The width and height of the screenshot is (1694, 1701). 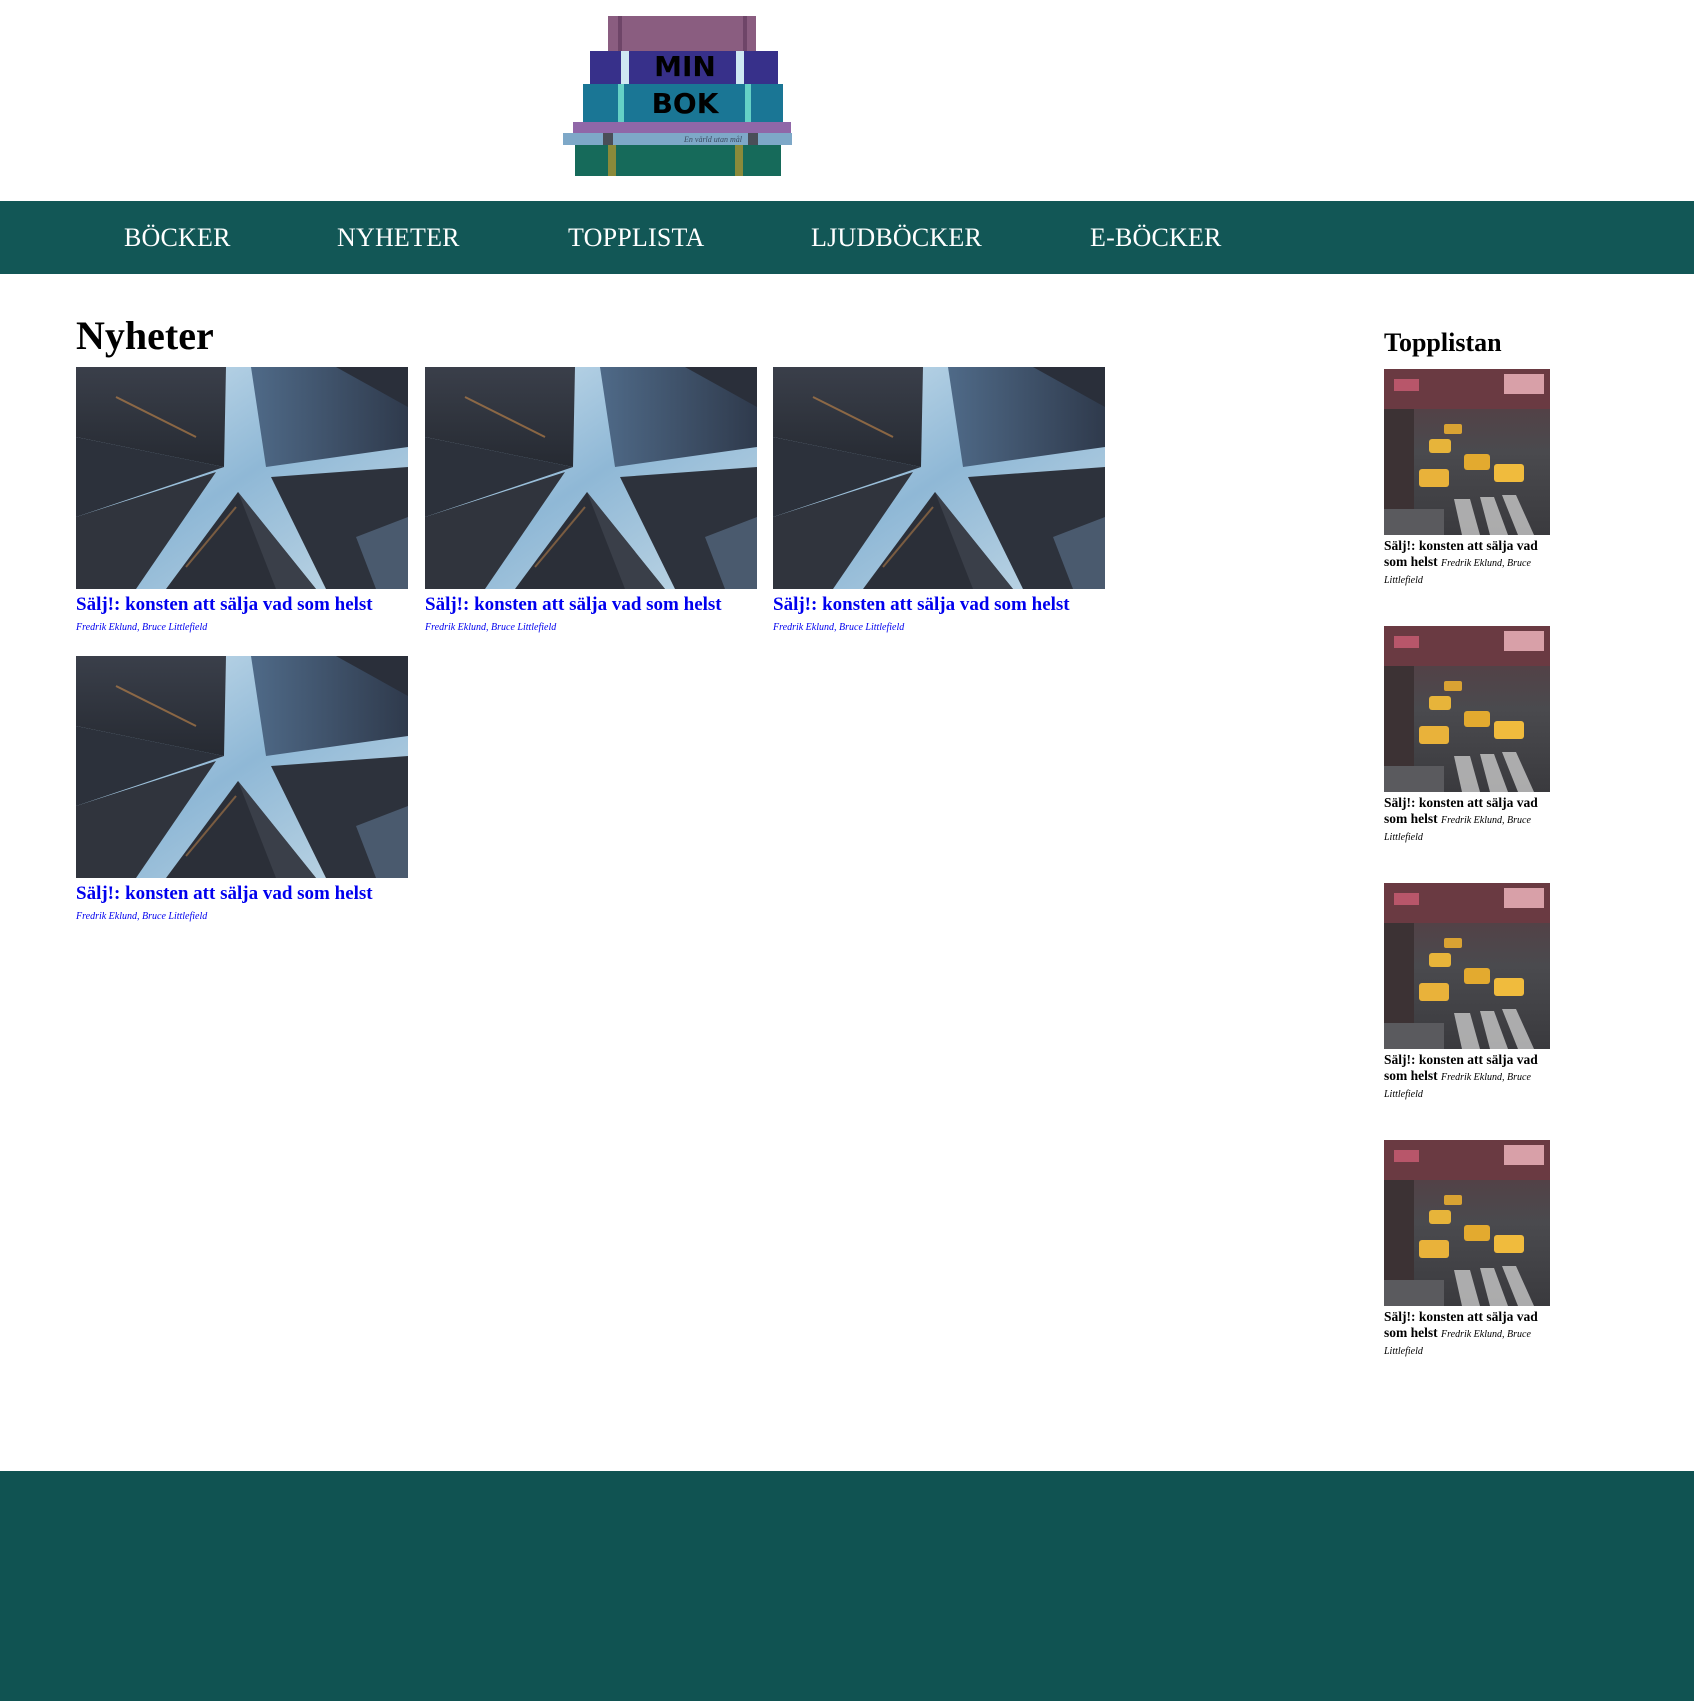 I want to click on nav-item-topplista: TOPPLISTA, so click(x=636, y=237).